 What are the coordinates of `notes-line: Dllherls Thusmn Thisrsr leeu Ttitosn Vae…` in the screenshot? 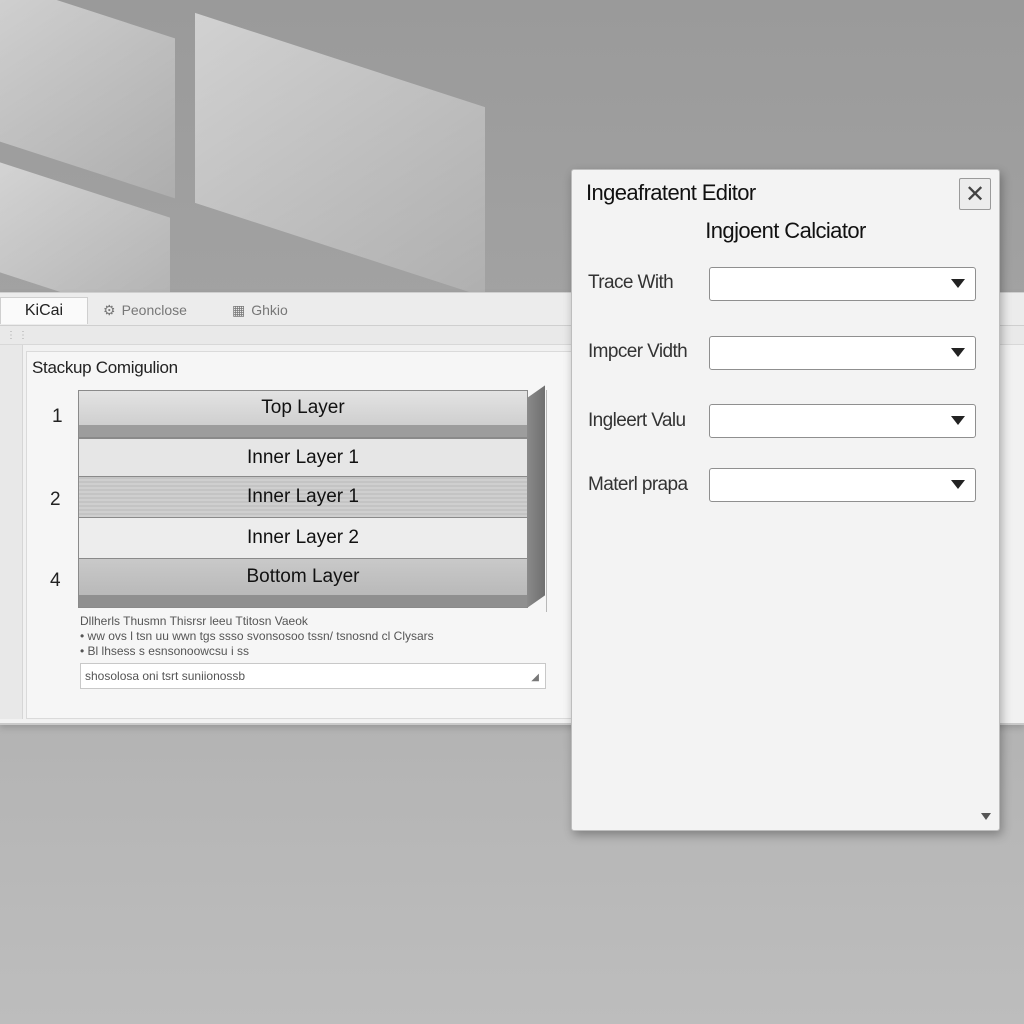 It's located at (194, 621).